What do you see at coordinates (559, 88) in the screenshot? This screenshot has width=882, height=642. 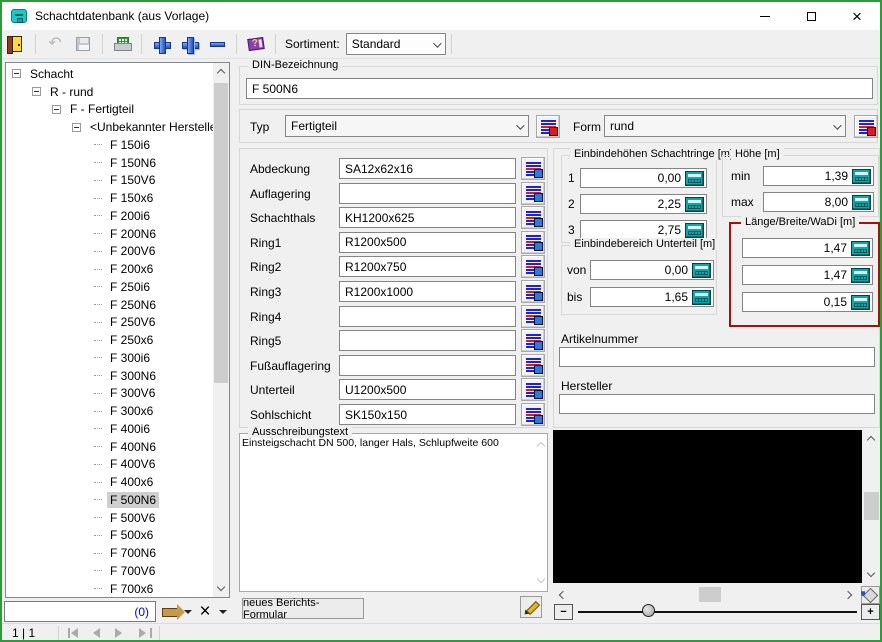 I see `din-input: F 500N6` at bounding box center [559, 88].